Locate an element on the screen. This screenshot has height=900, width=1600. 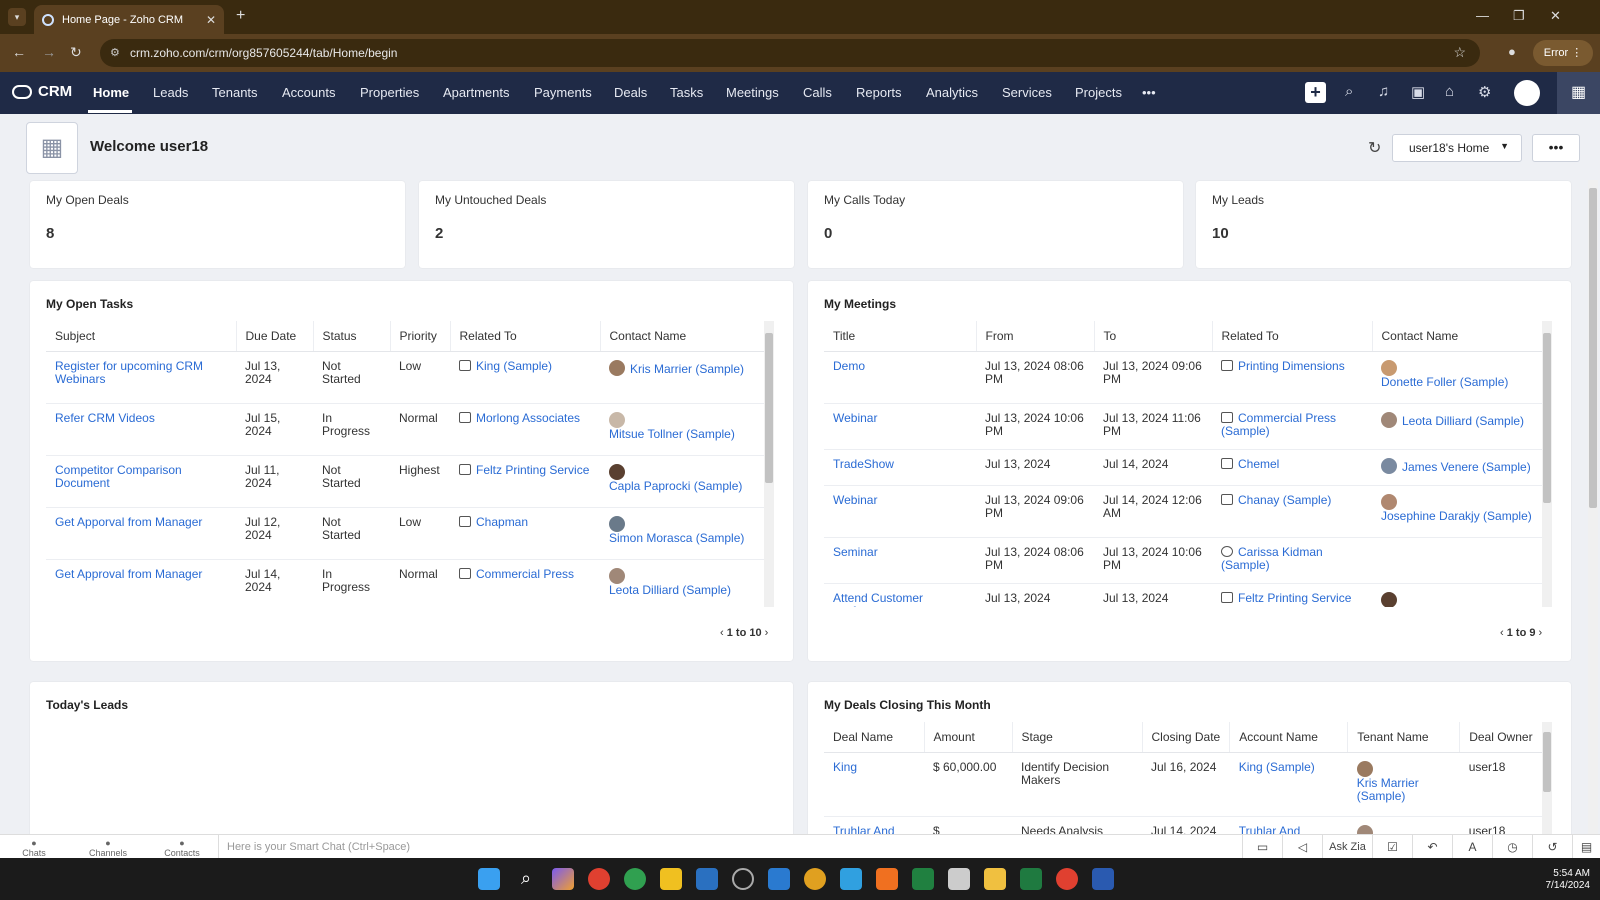
new-tab-button: + is located at coordinates (240, 16).